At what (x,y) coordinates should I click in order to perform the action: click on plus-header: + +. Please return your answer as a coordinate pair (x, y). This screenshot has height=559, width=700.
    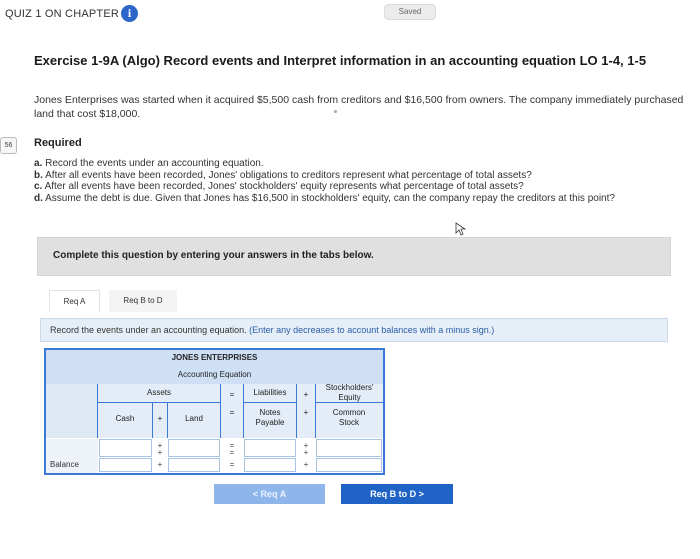
    Looking at the image, I should click on (306, 411).